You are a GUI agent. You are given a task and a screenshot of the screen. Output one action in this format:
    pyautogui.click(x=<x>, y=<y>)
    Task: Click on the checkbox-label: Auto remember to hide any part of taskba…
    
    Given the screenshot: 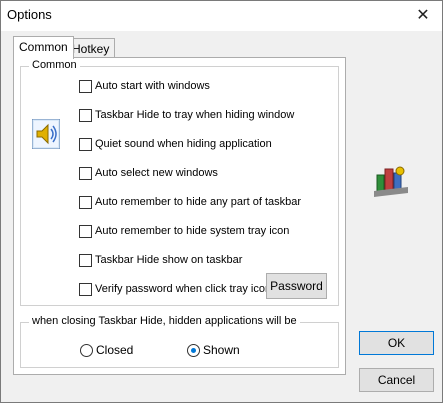 What is the action you would take?
    pyautogui.click(x=198, y=202)
    